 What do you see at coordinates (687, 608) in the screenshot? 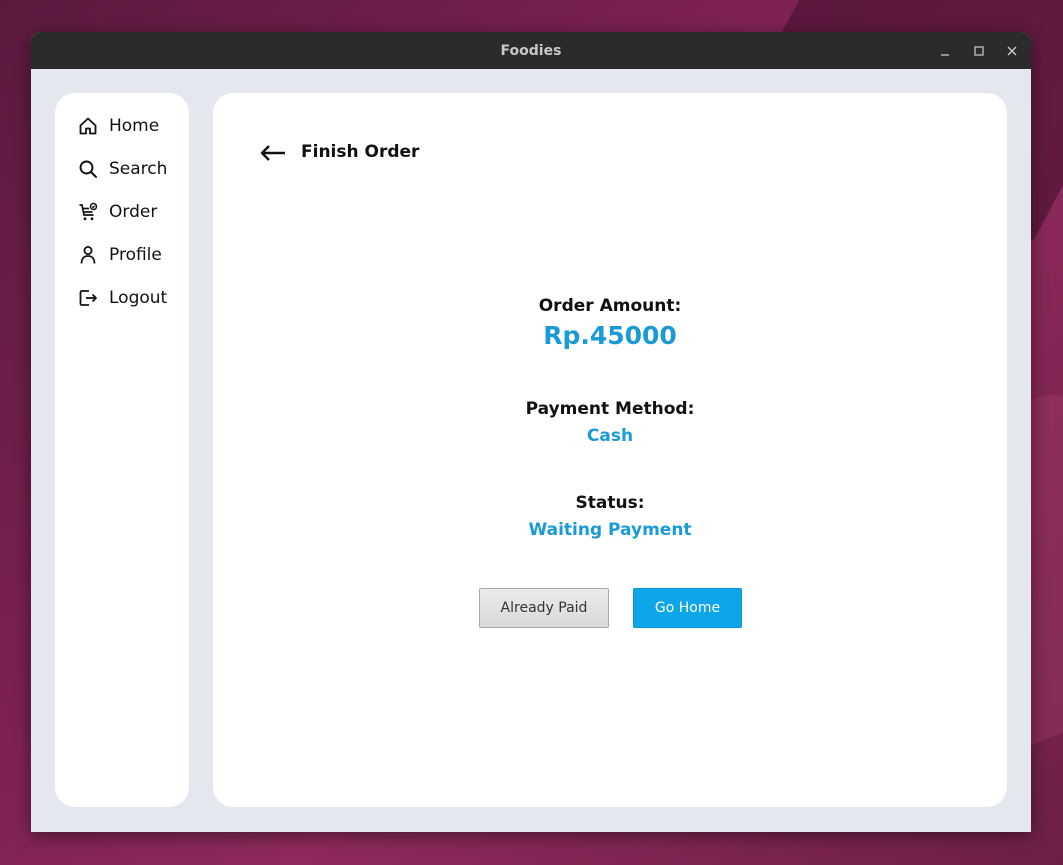
I see `go-home-button: Go Home` at bounding box center [687, 608].